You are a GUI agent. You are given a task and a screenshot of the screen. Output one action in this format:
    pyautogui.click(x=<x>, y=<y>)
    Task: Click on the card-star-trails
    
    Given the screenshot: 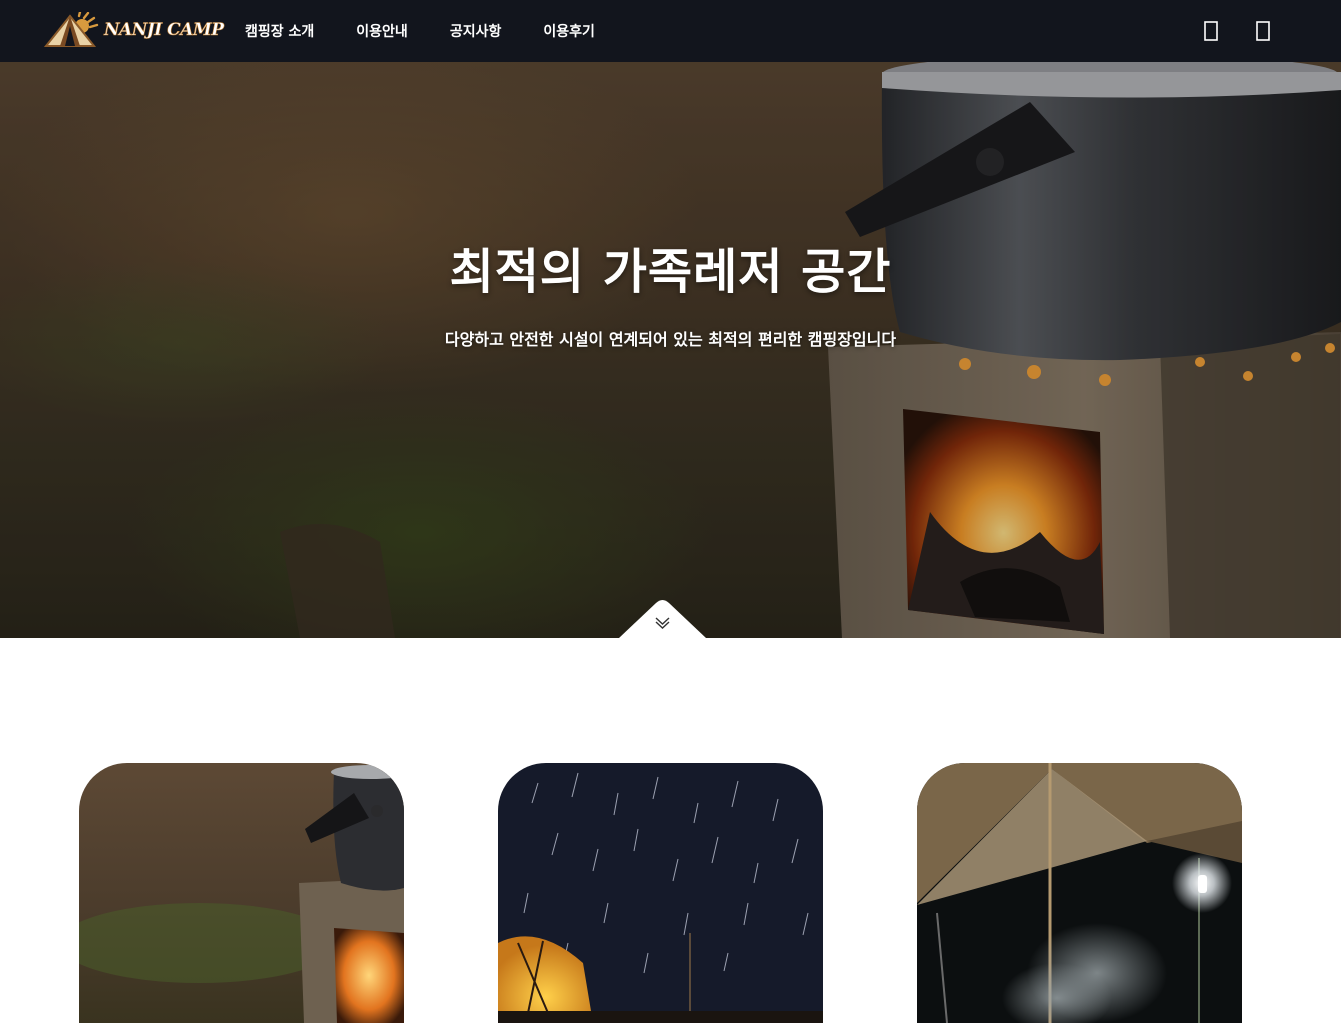 What is the action you would take?
    pyautogui.click(x=660, y=893)
    